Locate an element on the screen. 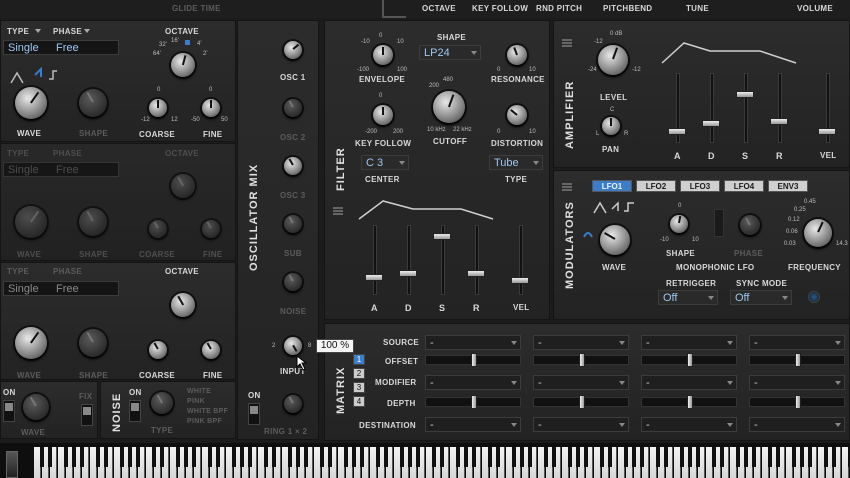 The width and height of the screenshot is (850, 478). osc1-type-dropdown: Single Free is located at coordinates (61, 47).